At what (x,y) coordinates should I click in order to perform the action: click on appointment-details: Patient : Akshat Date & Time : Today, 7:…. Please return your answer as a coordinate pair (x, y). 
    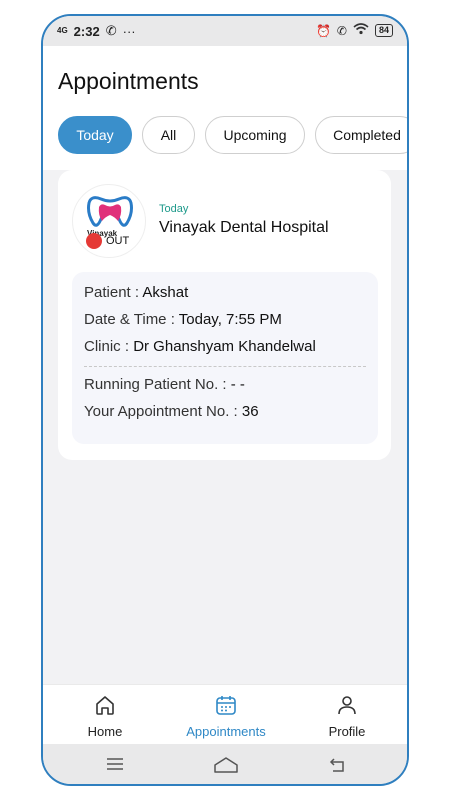
    Looking at the image, I should click on (225, 358).